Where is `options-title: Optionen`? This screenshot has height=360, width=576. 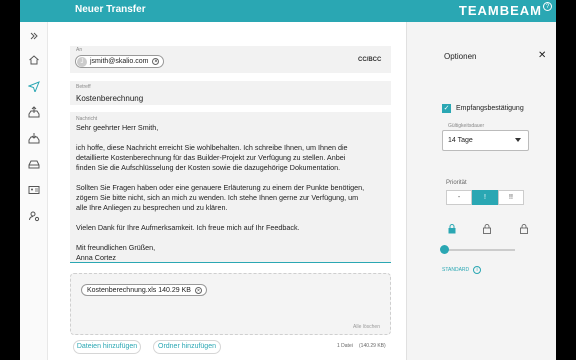
options-title: Optionen is located at coordinates (460, 56).